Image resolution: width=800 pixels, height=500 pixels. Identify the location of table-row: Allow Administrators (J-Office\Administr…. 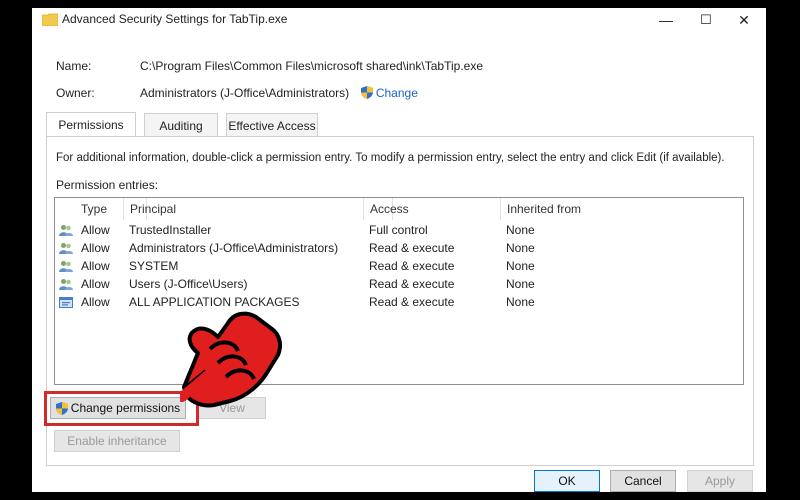
(399, 249).